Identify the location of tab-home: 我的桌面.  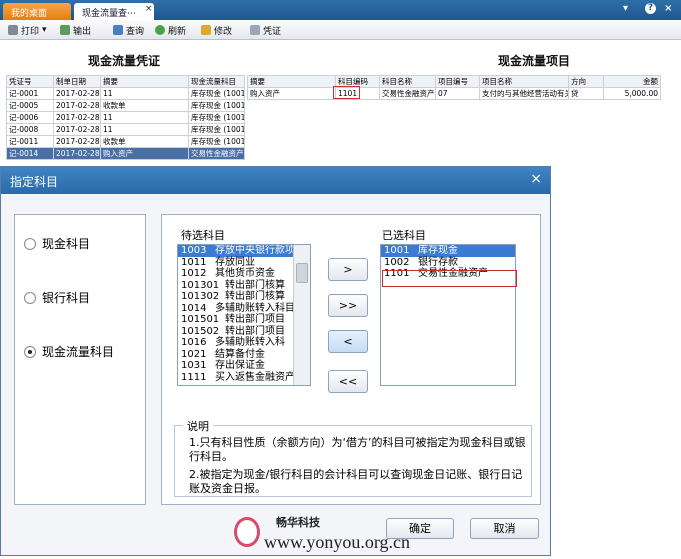
(37, 11).